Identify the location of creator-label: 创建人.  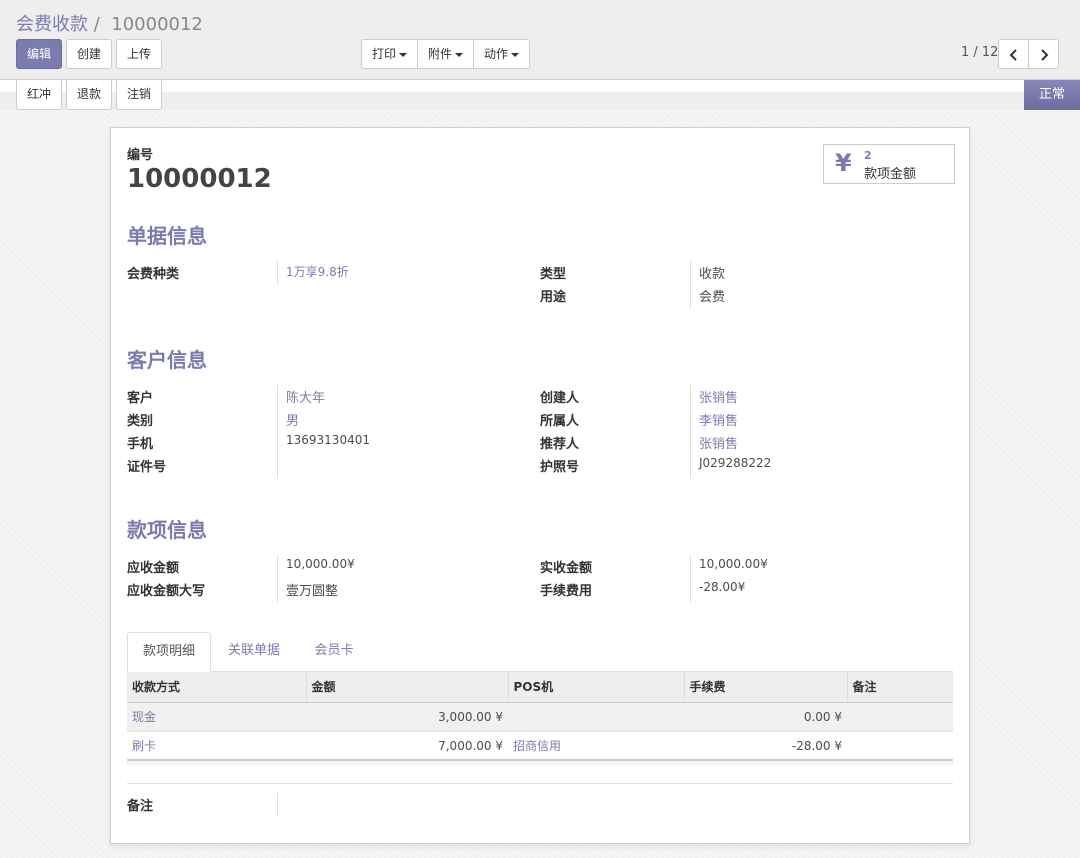
(560, 398).